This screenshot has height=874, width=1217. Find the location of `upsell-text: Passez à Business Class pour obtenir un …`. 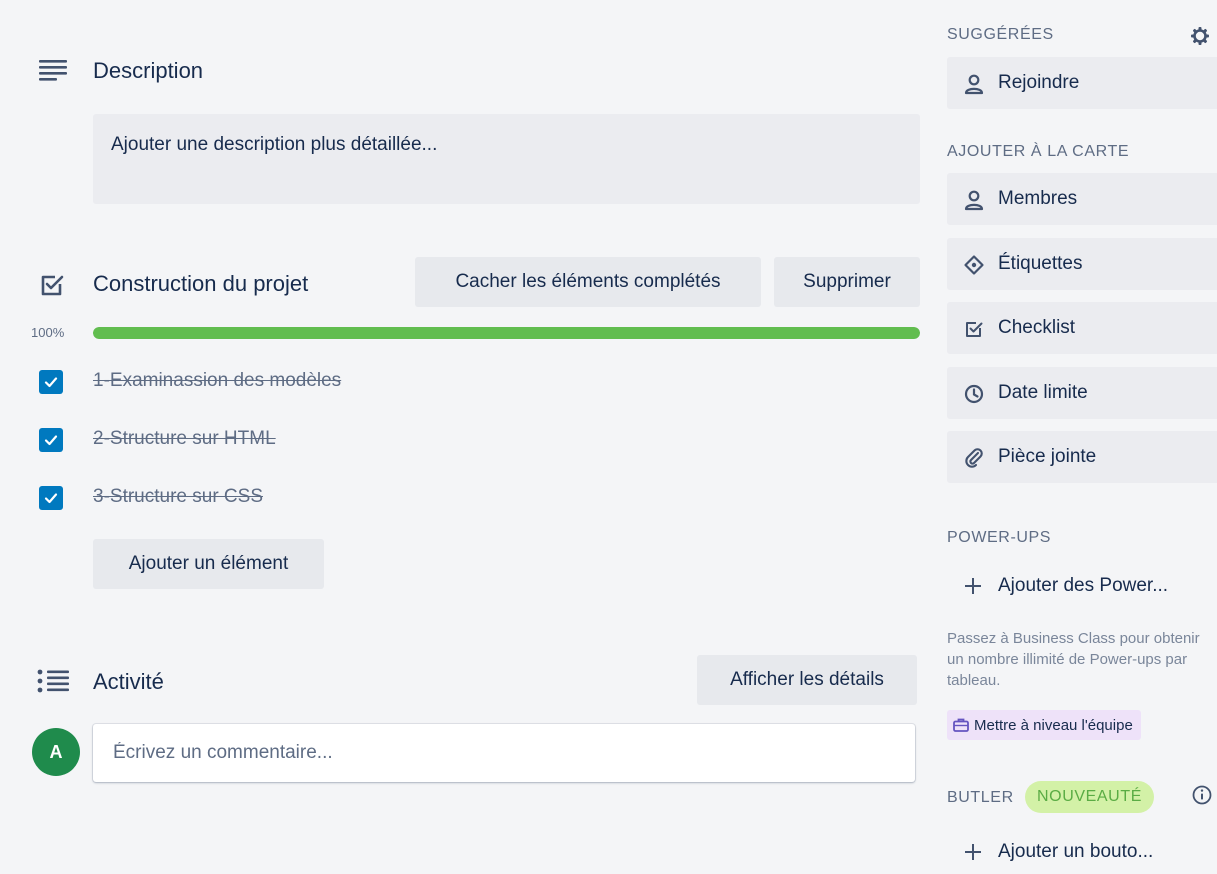

upsell-text: Passez à Business Class pour obtenir un … is located at coordinates (1073, 659).